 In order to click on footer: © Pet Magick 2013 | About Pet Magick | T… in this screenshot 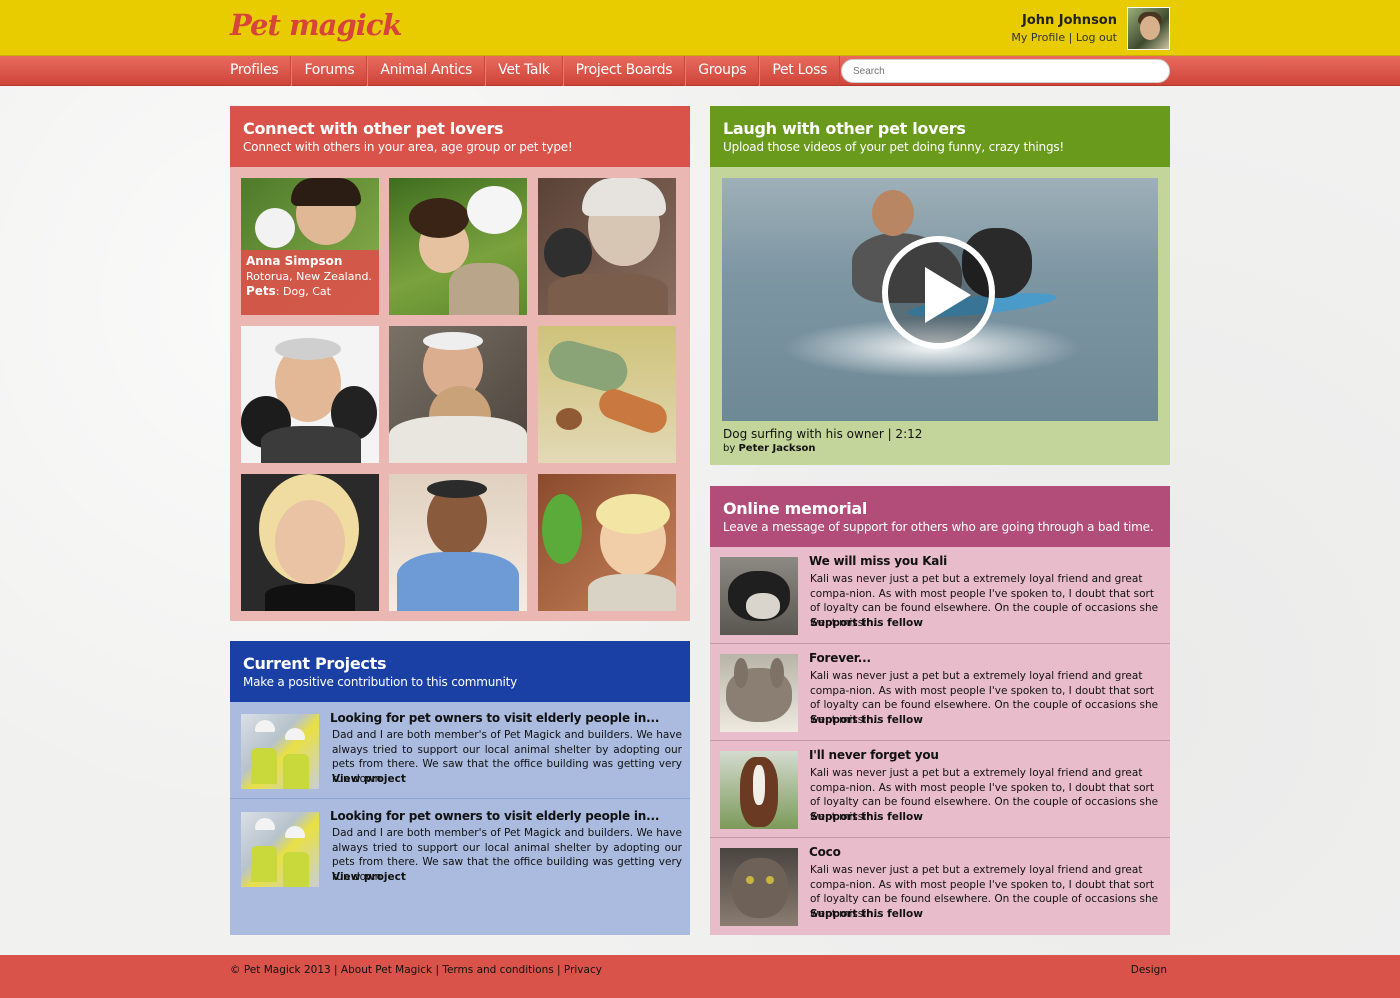, I will do `click(700, 976)`.